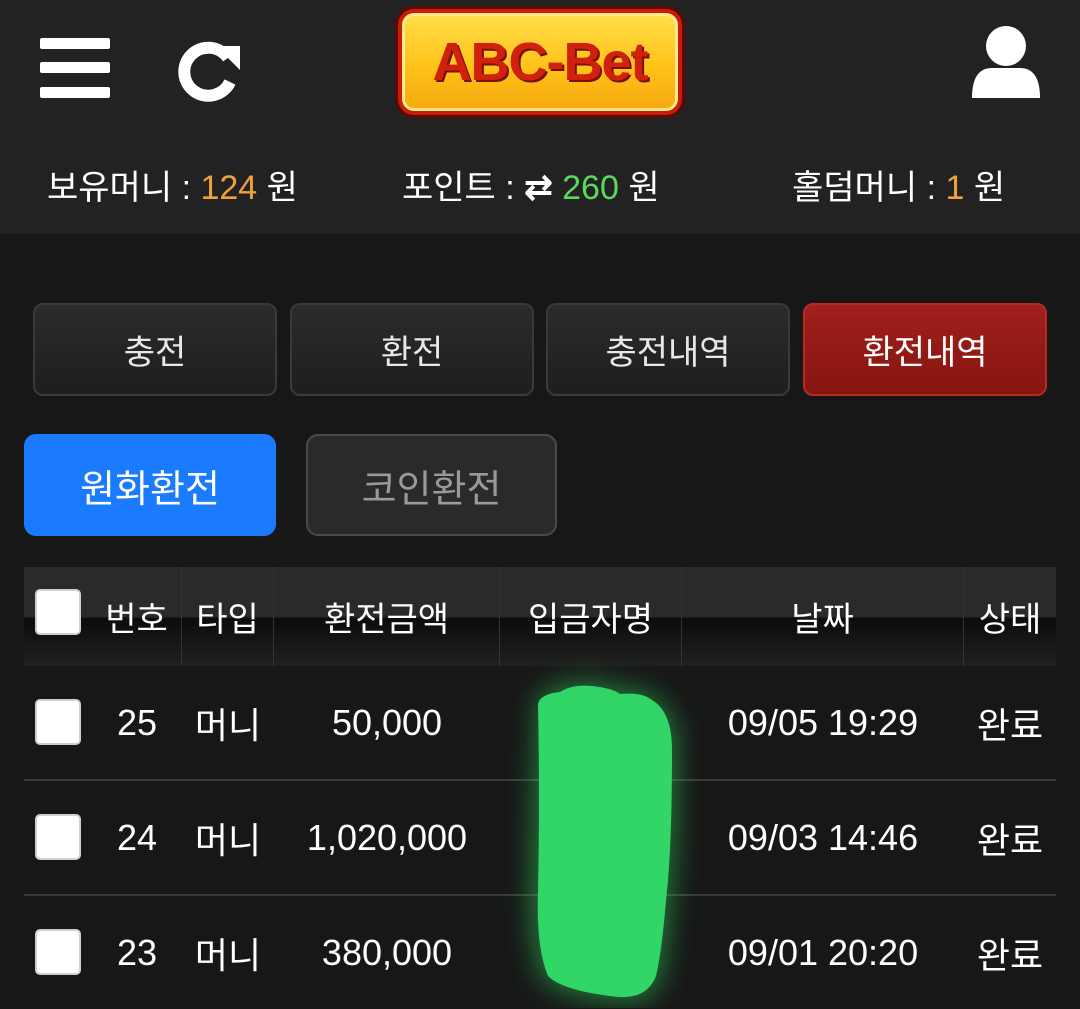 The height and width of the screenshot is (1009, 1080). What do you see at coordinates (150, 485) in the screenshot?
I see `subtab-krw-exchange: 원화환전` at bounding box center [150, 485].